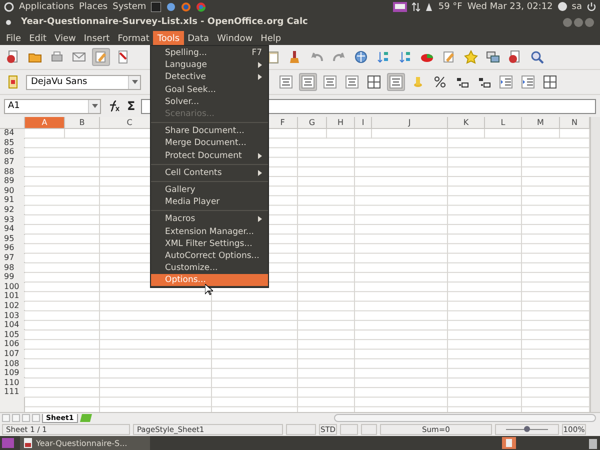  Describe the element at coordinates (209, 289) in the screenshot. I see `mouse-cursor-icon` at that location.